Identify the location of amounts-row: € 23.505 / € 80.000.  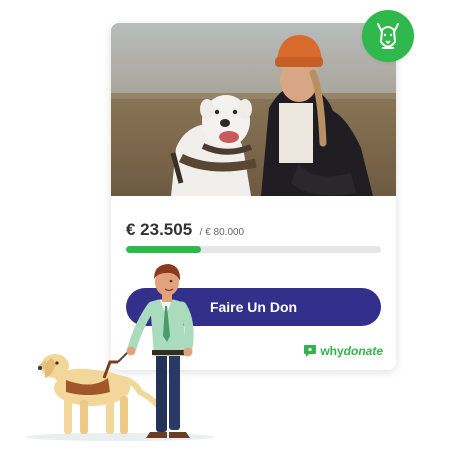
(185, 230).